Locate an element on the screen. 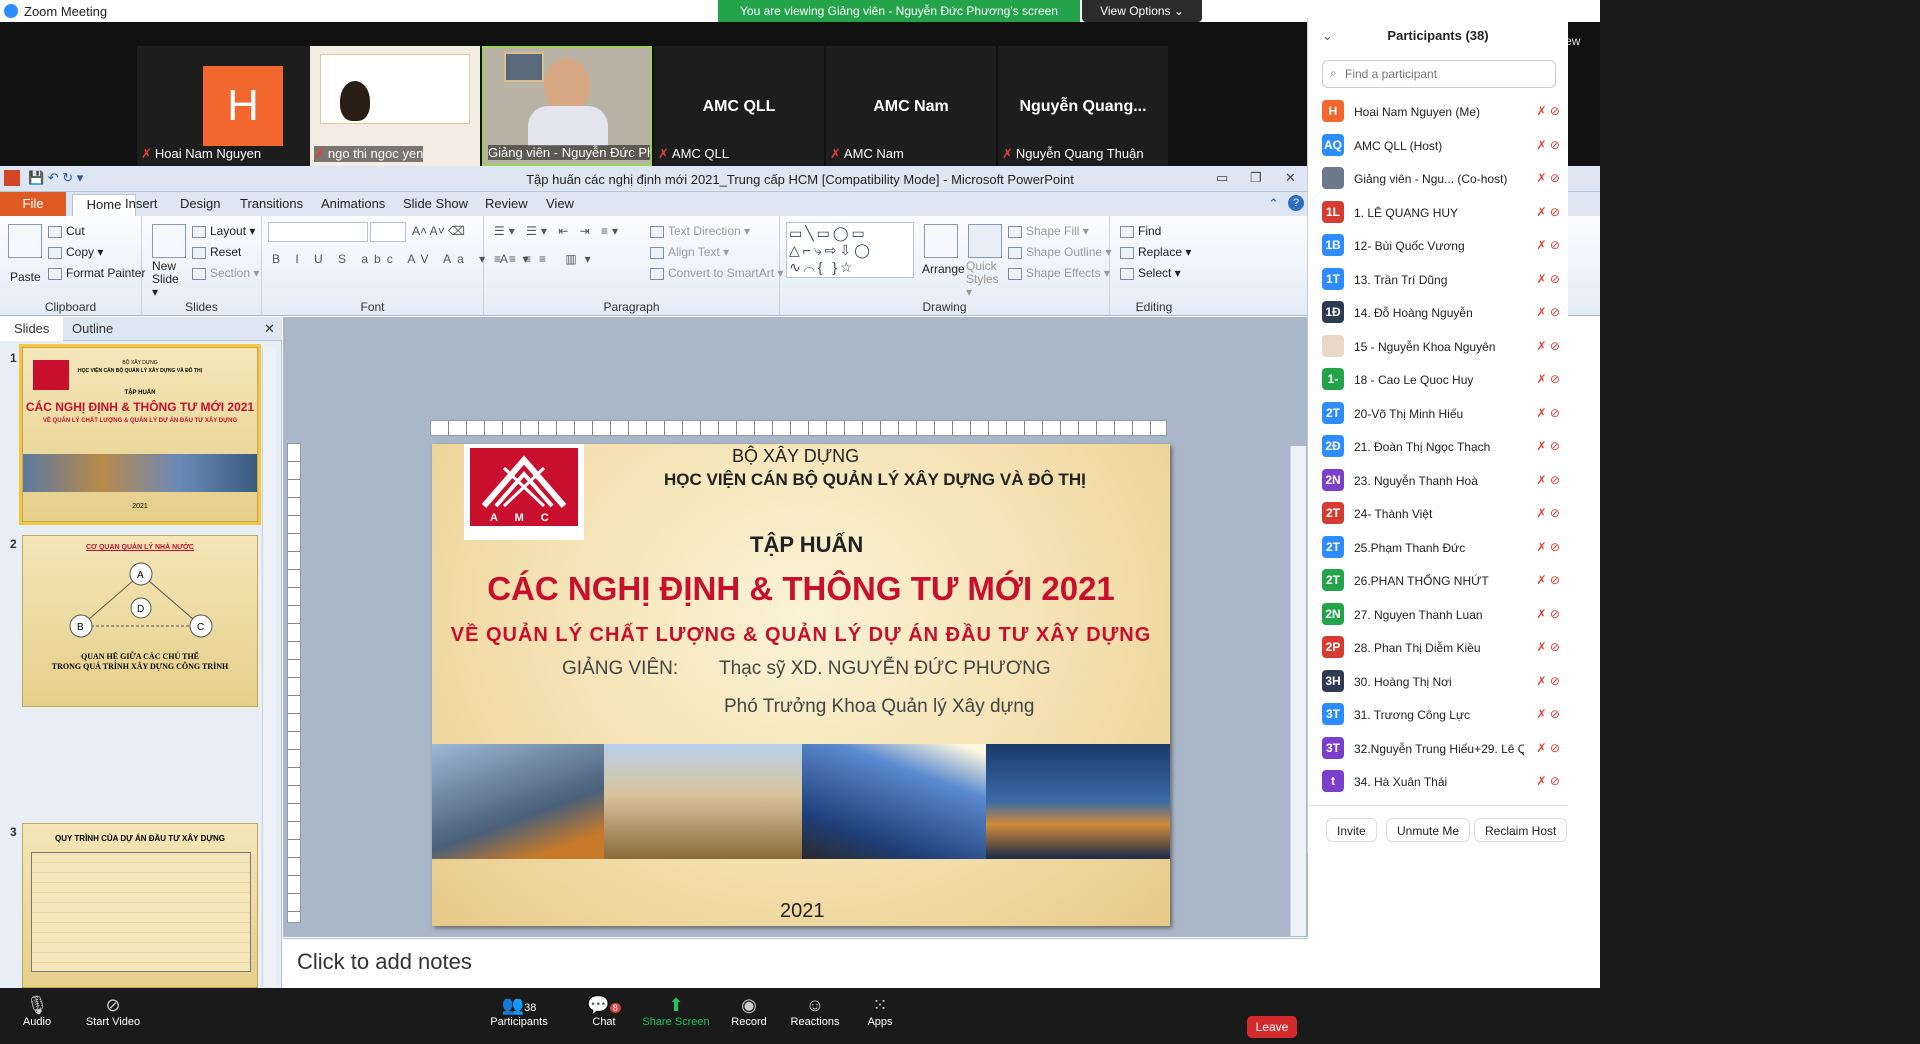 This screenshot has width=1920, height=1044. tab-view: View is located at coordinates (560, 203).